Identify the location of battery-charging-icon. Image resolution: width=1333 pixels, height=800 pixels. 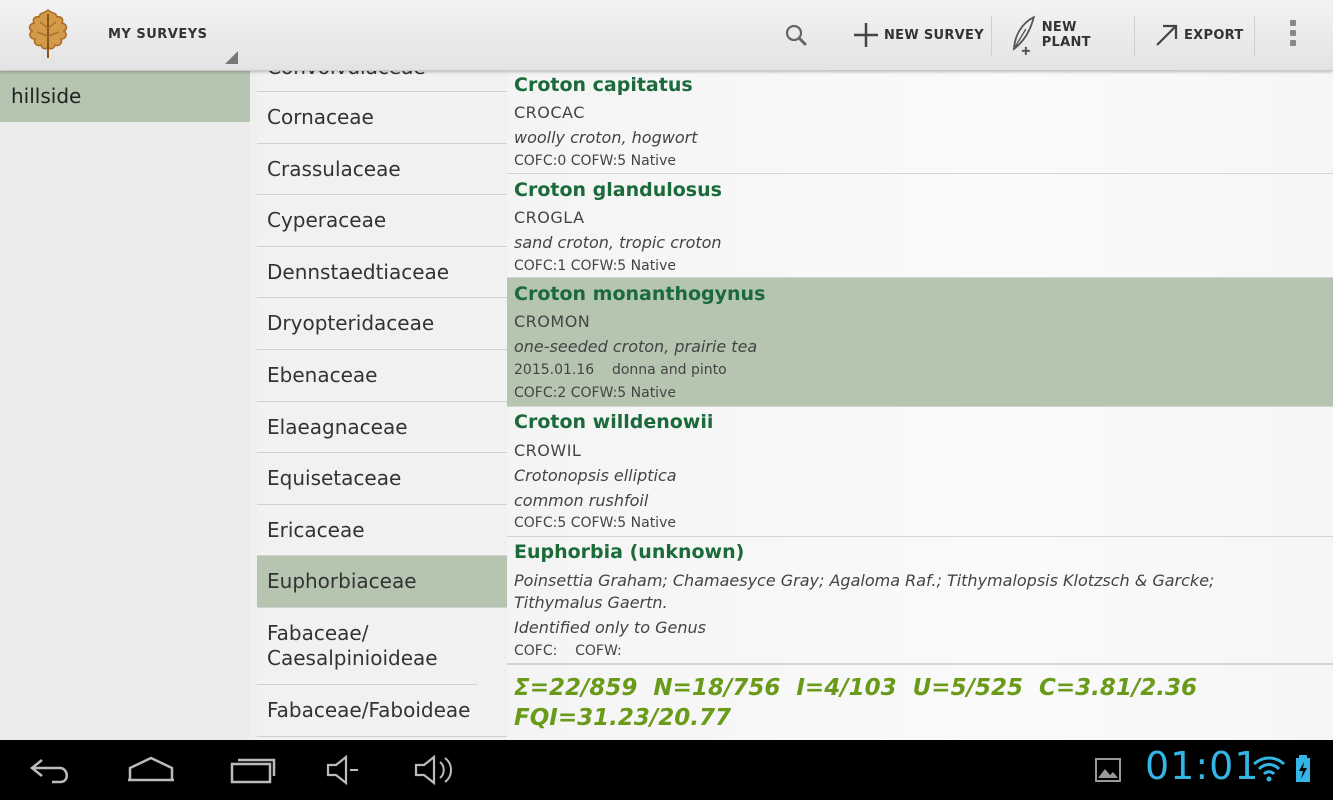
(1303, 771).